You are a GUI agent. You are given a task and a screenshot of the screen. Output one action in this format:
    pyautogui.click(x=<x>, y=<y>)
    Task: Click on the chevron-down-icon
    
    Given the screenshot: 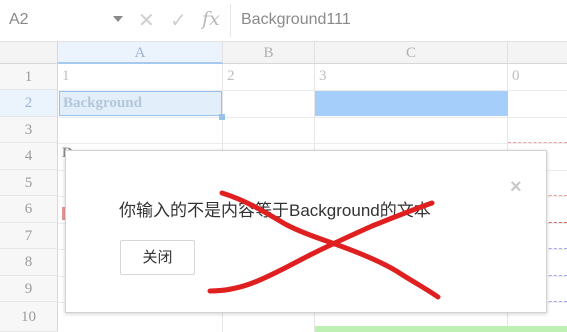 What is the action you would take?
    pyautogui.click(x=118, y=19)
    